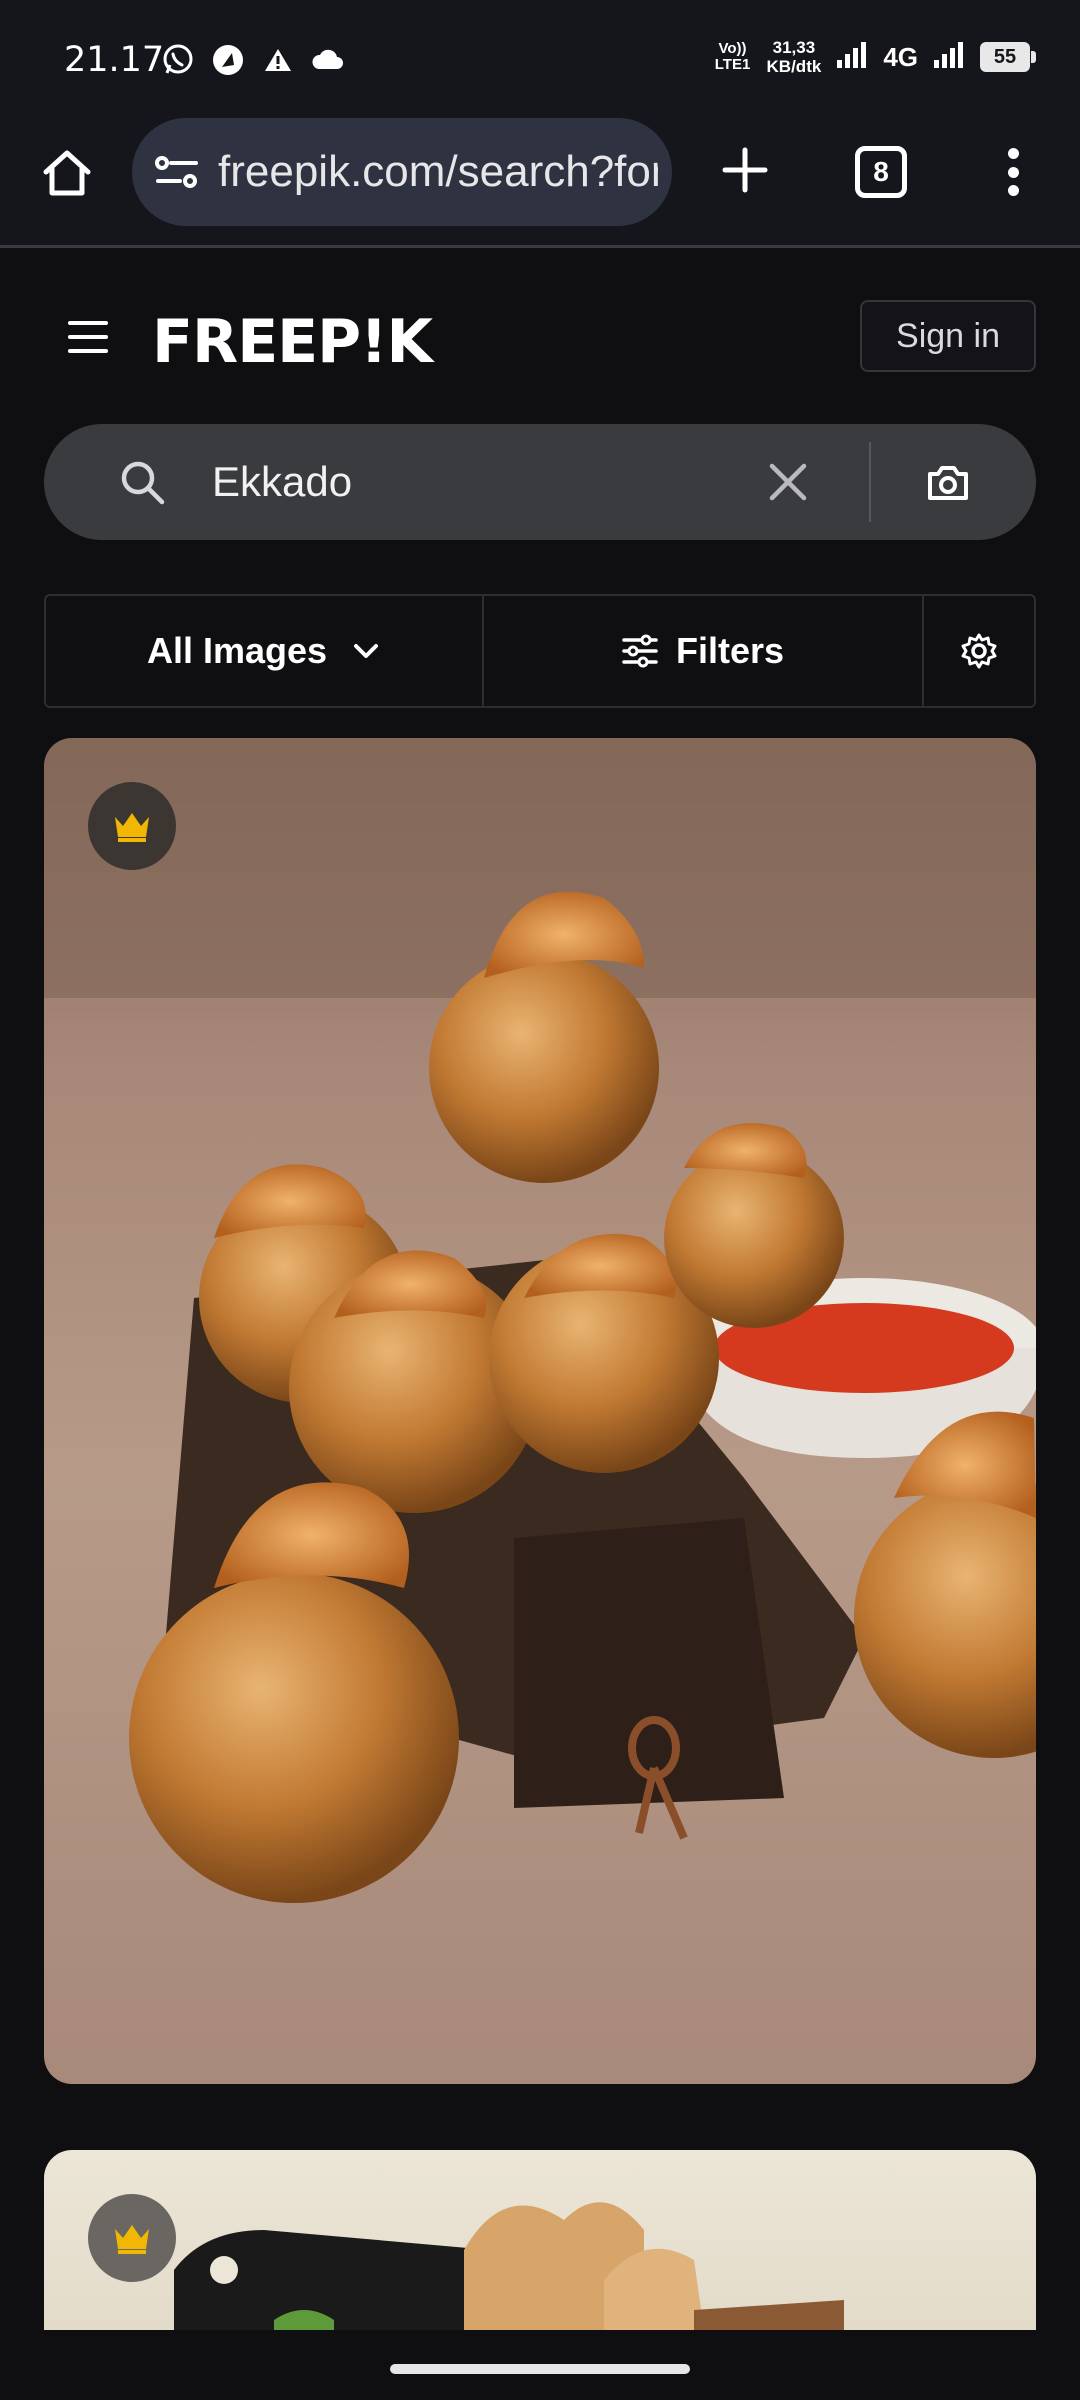 Image resolution: width=1080 pixels, height=2400 pixels. I want to click on camera-icon, so click(948, 482).